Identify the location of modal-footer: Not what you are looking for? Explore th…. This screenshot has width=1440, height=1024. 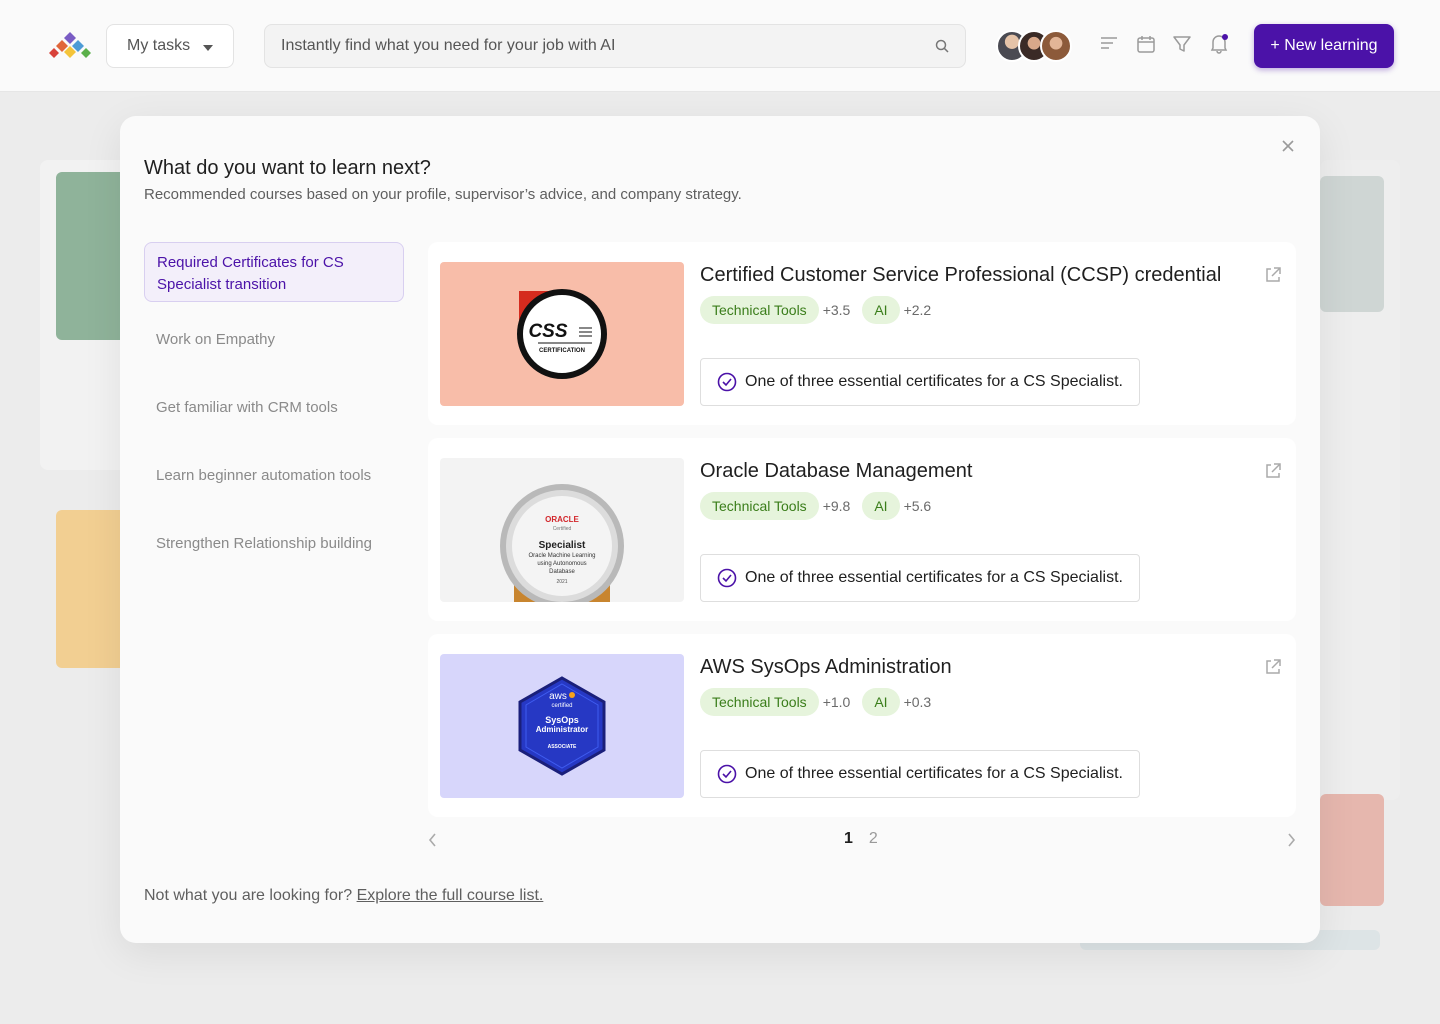
(343, 896).